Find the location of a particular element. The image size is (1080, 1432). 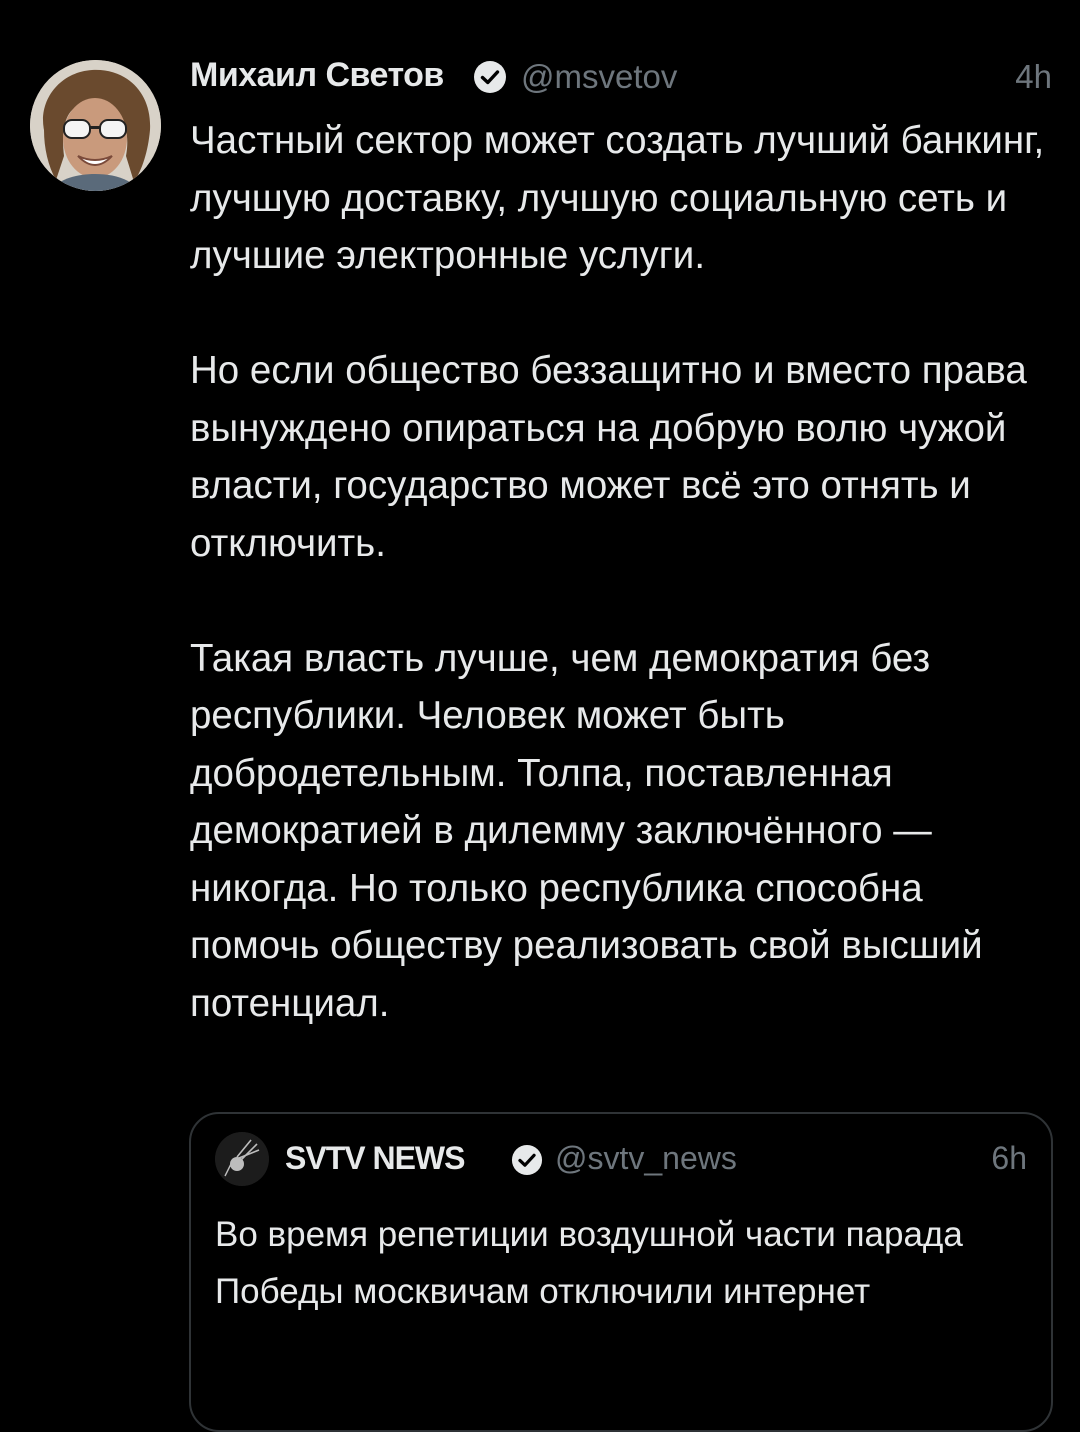

author-avatar is located at coordinates (95, 125).